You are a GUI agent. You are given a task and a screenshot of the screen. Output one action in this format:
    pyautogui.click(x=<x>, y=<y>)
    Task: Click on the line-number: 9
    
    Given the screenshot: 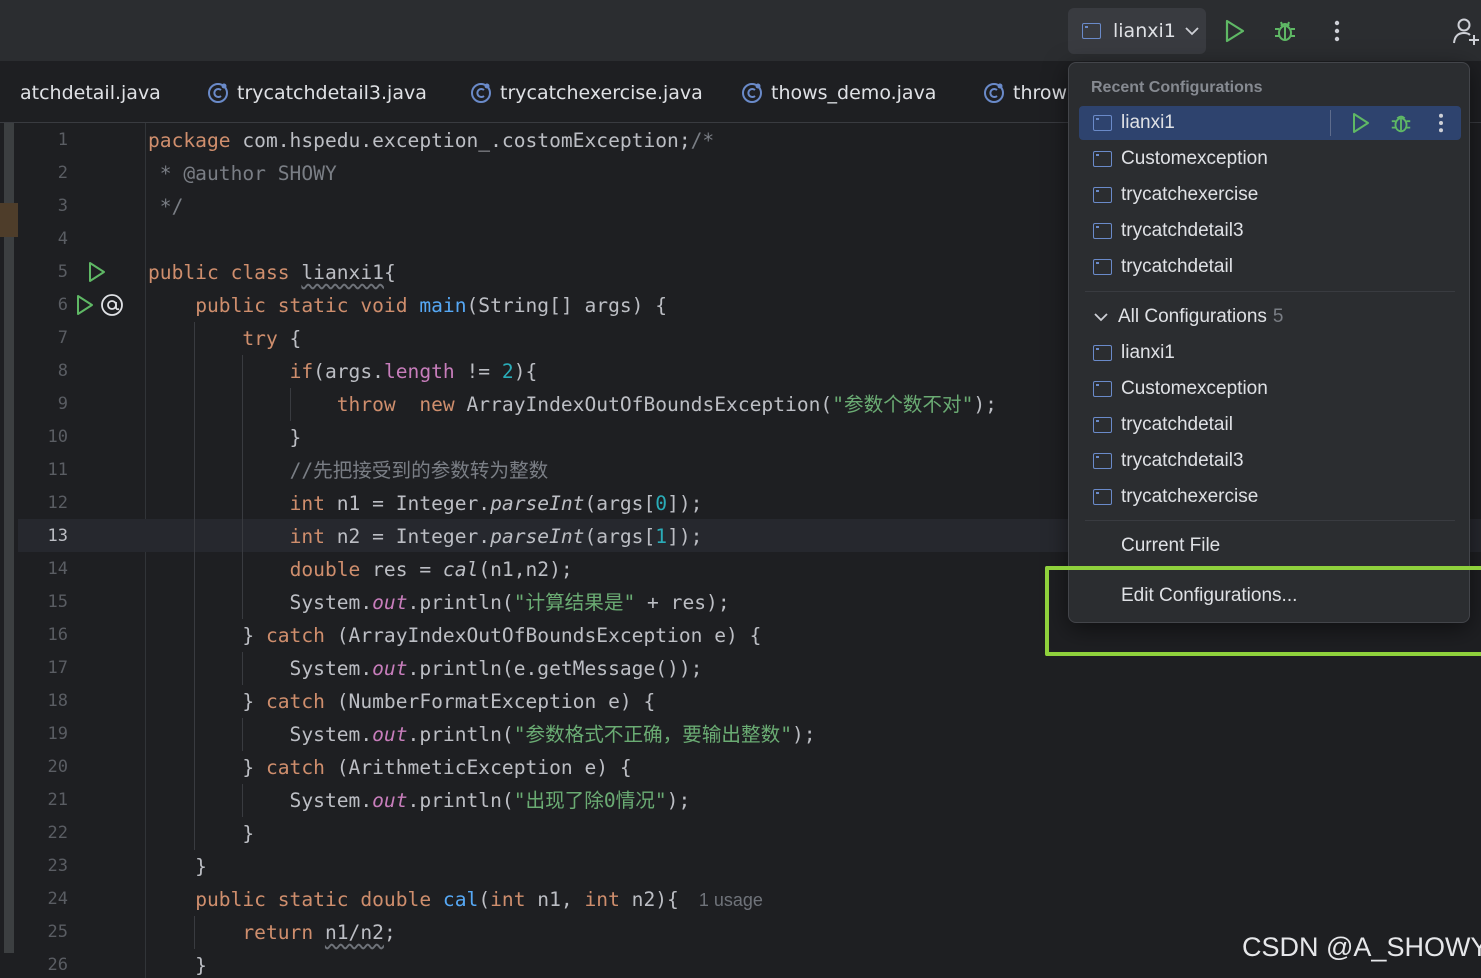 What is the action you would take?
    pyautogui.click(x=62, y=404)
    